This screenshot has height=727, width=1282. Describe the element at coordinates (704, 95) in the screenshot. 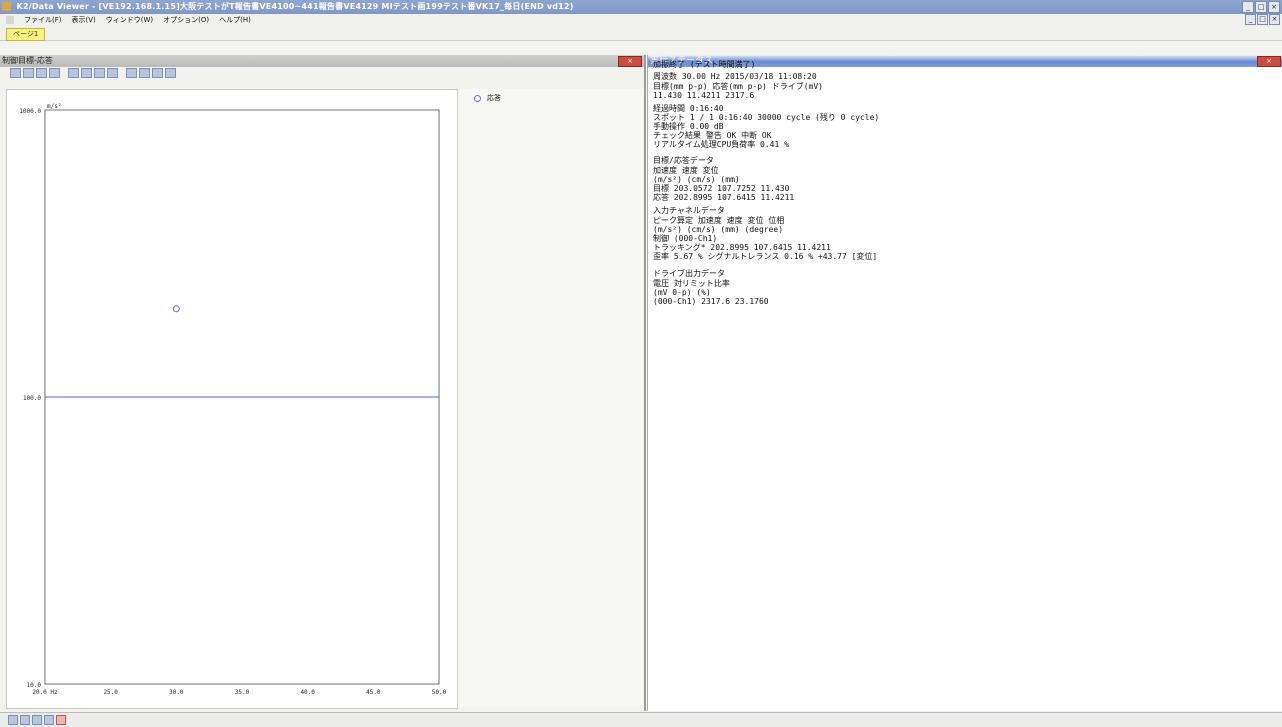

I see `status-line: 11.430 11.4211 2317.6` at that location.